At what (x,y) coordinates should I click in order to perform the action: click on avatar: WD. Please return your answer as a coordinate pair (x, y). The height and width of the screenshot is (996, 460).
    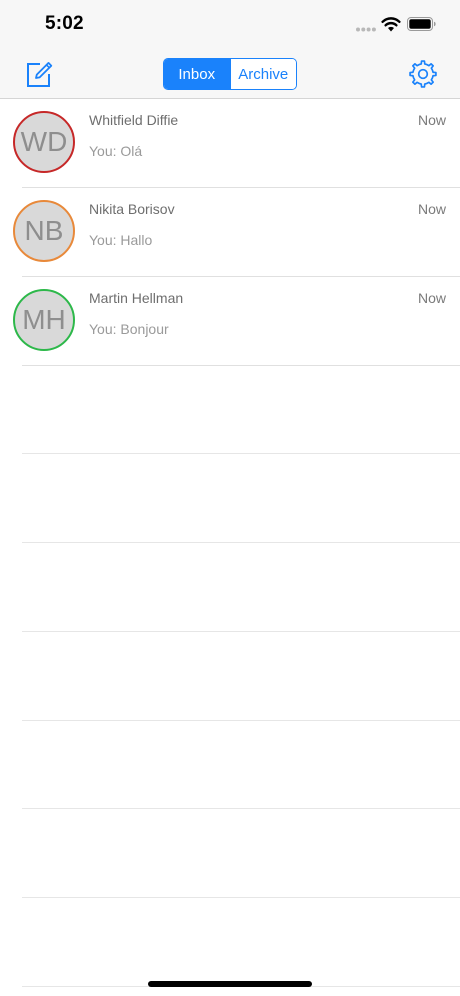
    Looking at the image, I should click on (44, 142).